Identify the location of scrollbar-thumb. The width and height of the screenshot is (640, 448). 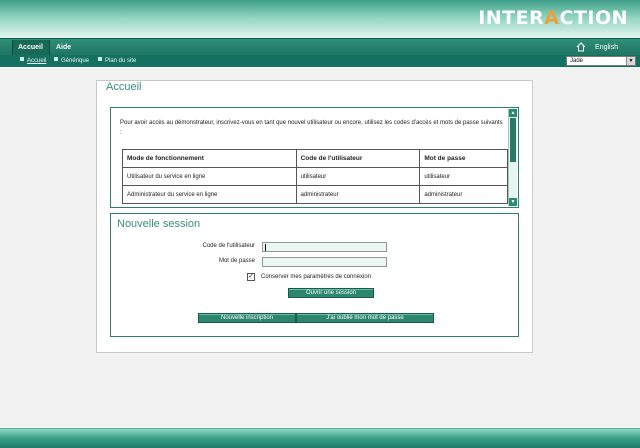
(513, 140).